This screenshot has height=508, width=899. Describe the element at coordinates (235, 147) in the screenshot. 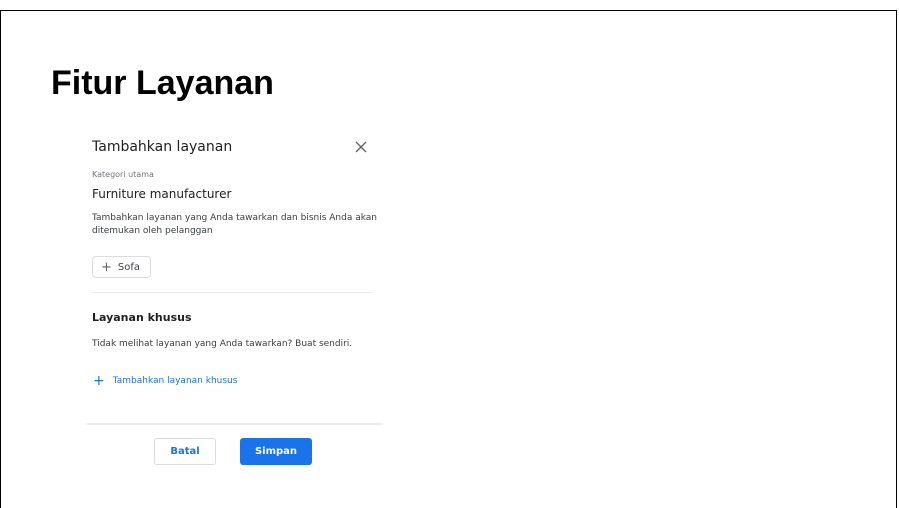

I see `dialog-header: Tambahkan layanan` at that location.